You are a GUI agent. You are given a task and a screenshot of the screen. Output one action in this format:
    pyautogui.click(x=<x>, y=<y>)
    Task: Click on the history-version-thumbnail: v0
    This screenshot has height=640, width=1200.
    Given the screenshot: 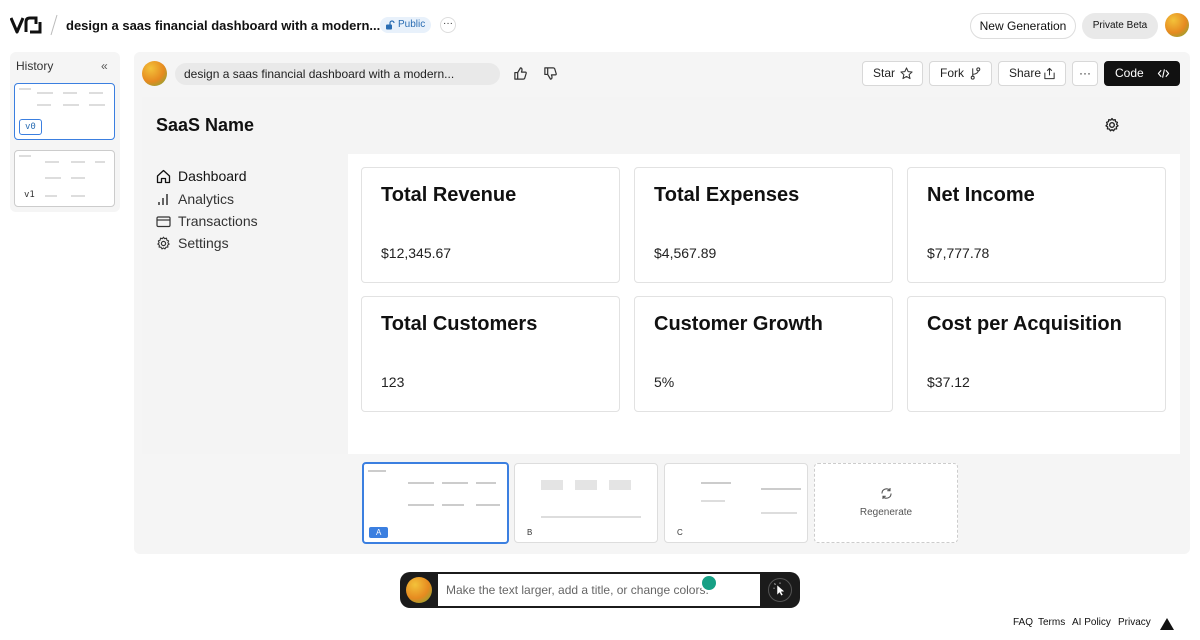 What is the action you would take?
    pyautogui.click(x=64, y=111)
    